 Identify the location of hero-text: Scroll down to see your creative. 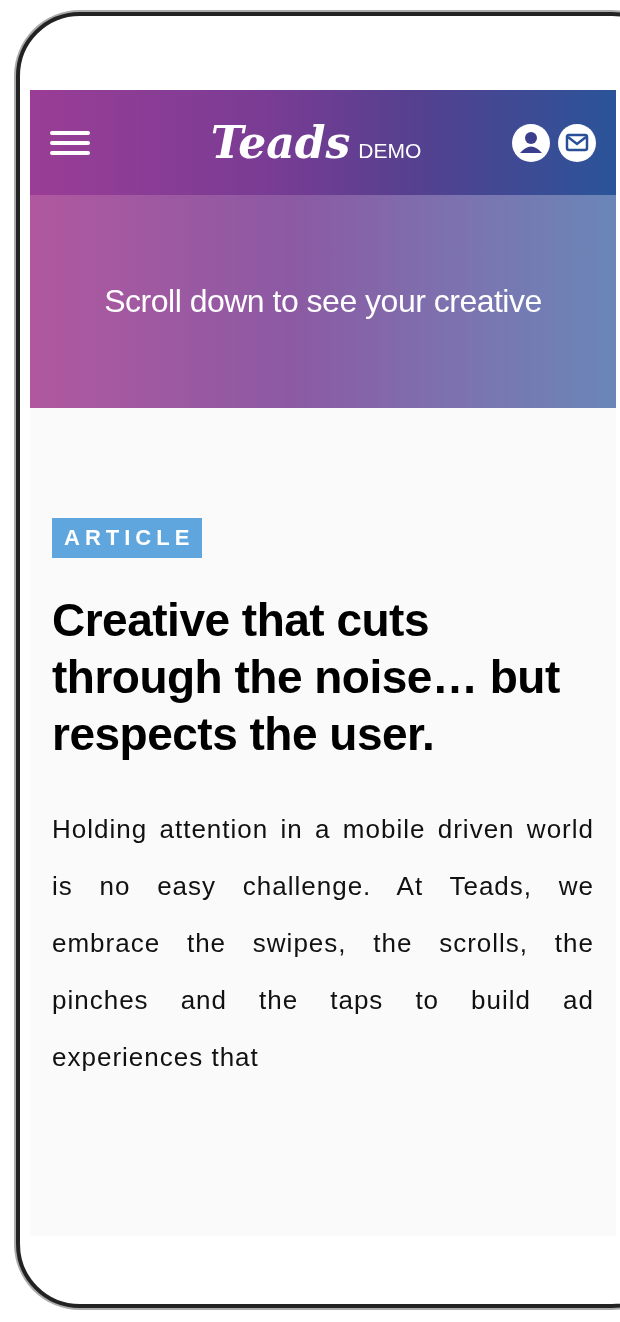
(323, 301).